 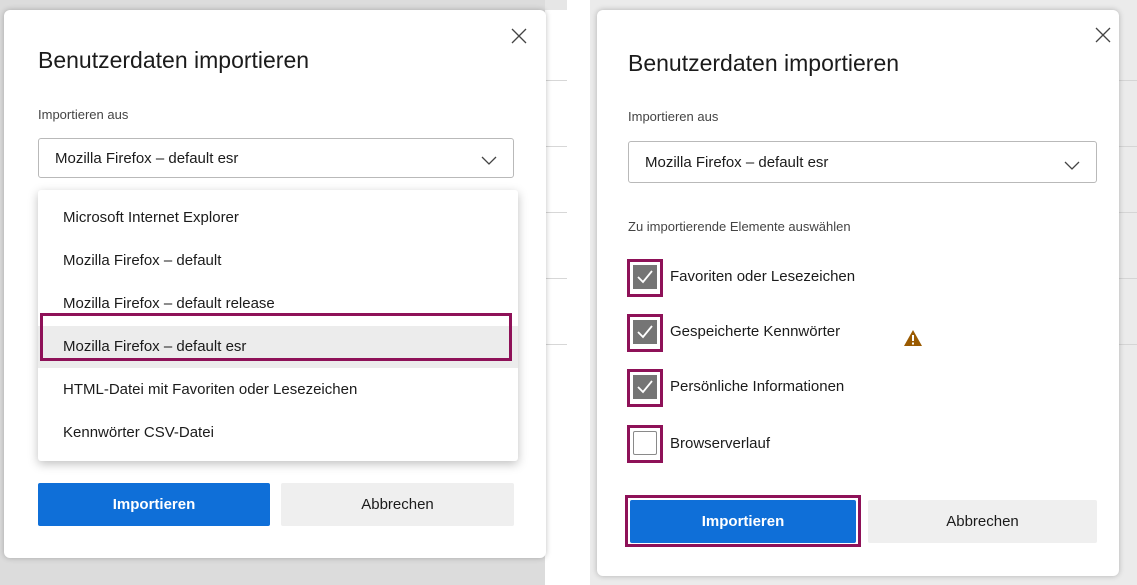 What do you see at coordinates (755, 331) in the screenshot?
I see `checkbox-label: Gespeicherte Kennwörter` at bounding box center [755, 331].